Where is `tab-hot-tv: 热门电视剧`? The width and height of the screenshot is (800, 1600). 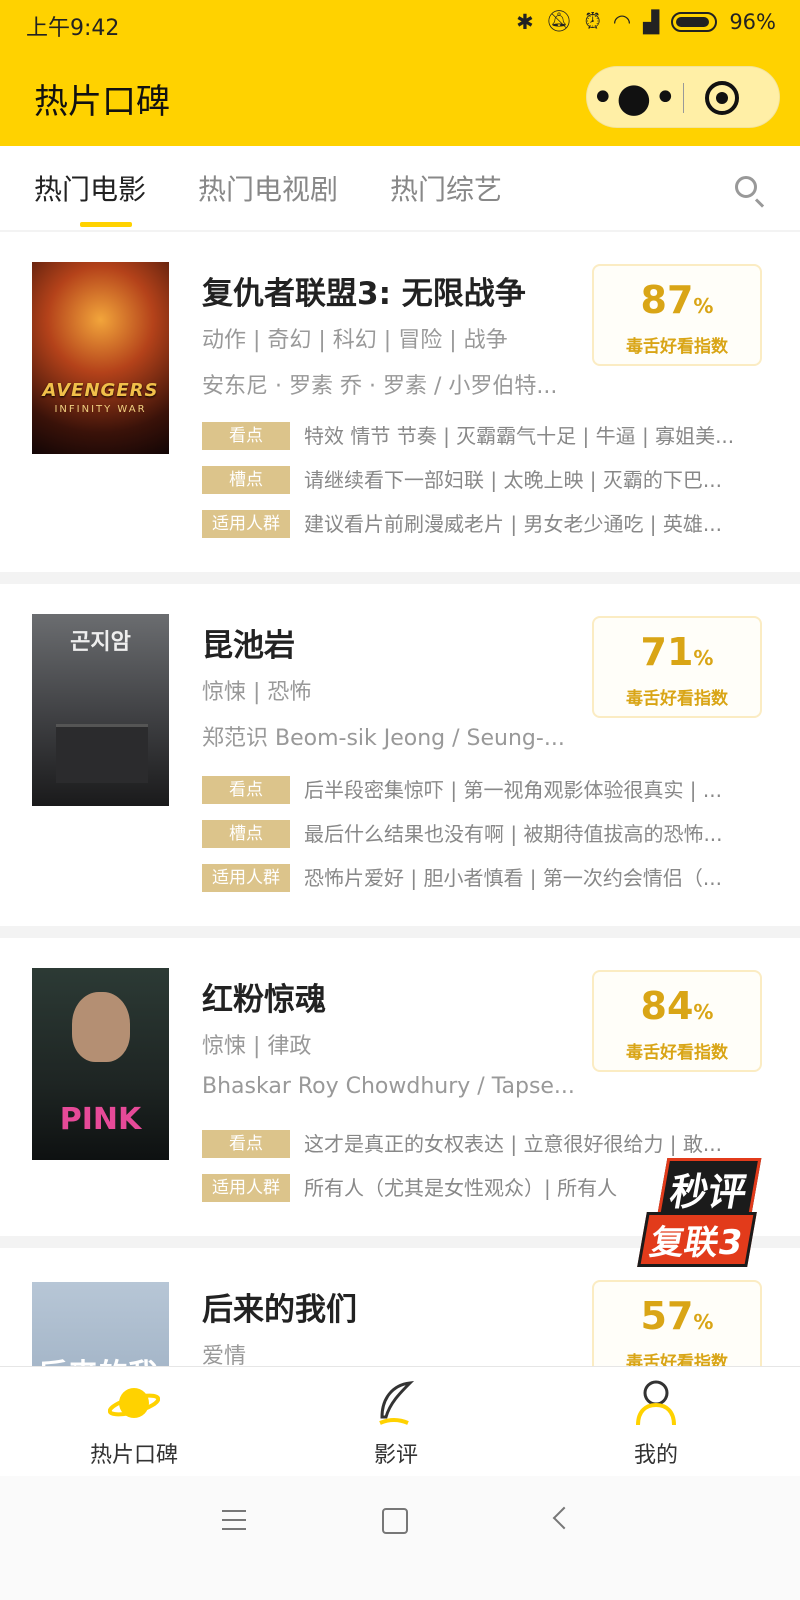
tab-hot-tv: 热门电视剧 is located at coordinates (268, 188).